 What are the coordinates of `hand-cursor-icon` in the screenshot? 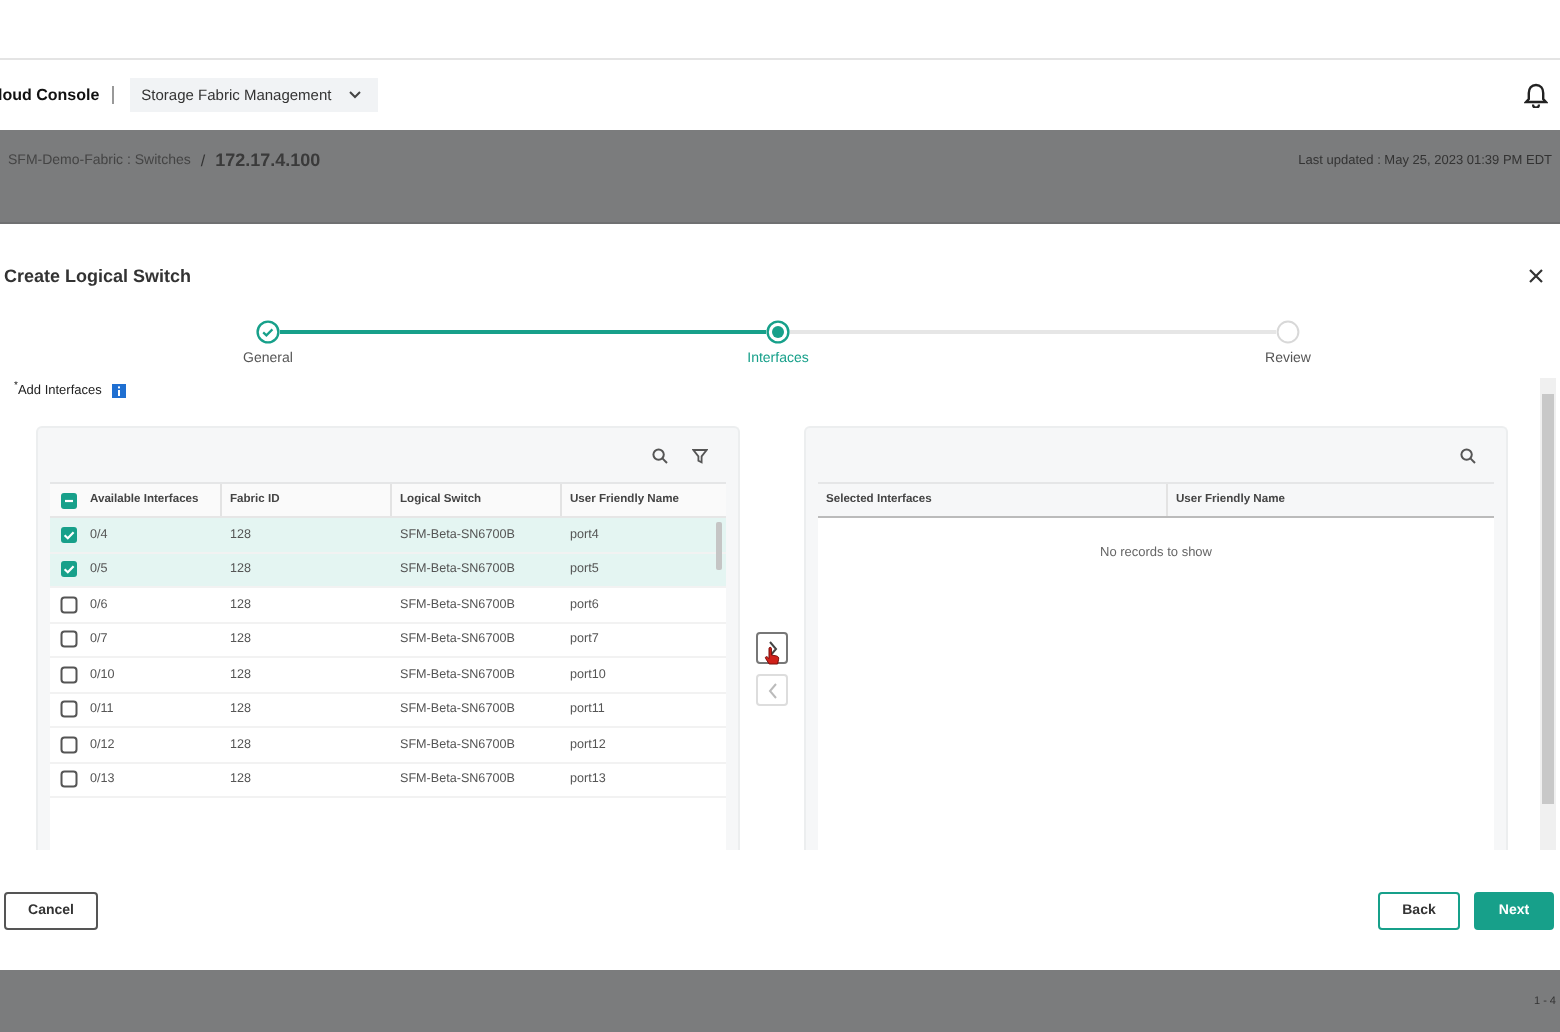 It's located at (772, 656).